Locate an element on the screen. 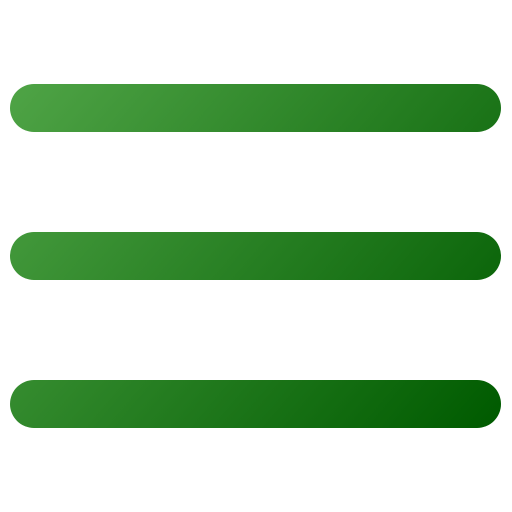 The width and height of the screenshot is (512, 512). menu-bar-top is located at coordinates (255, 108).